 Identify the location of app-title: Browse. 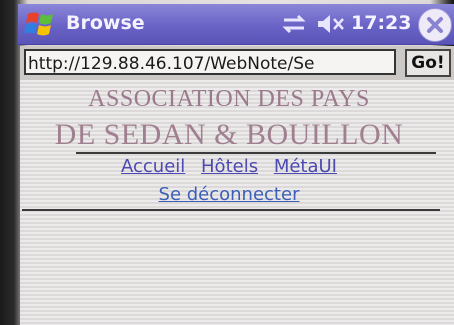
(105, 23).